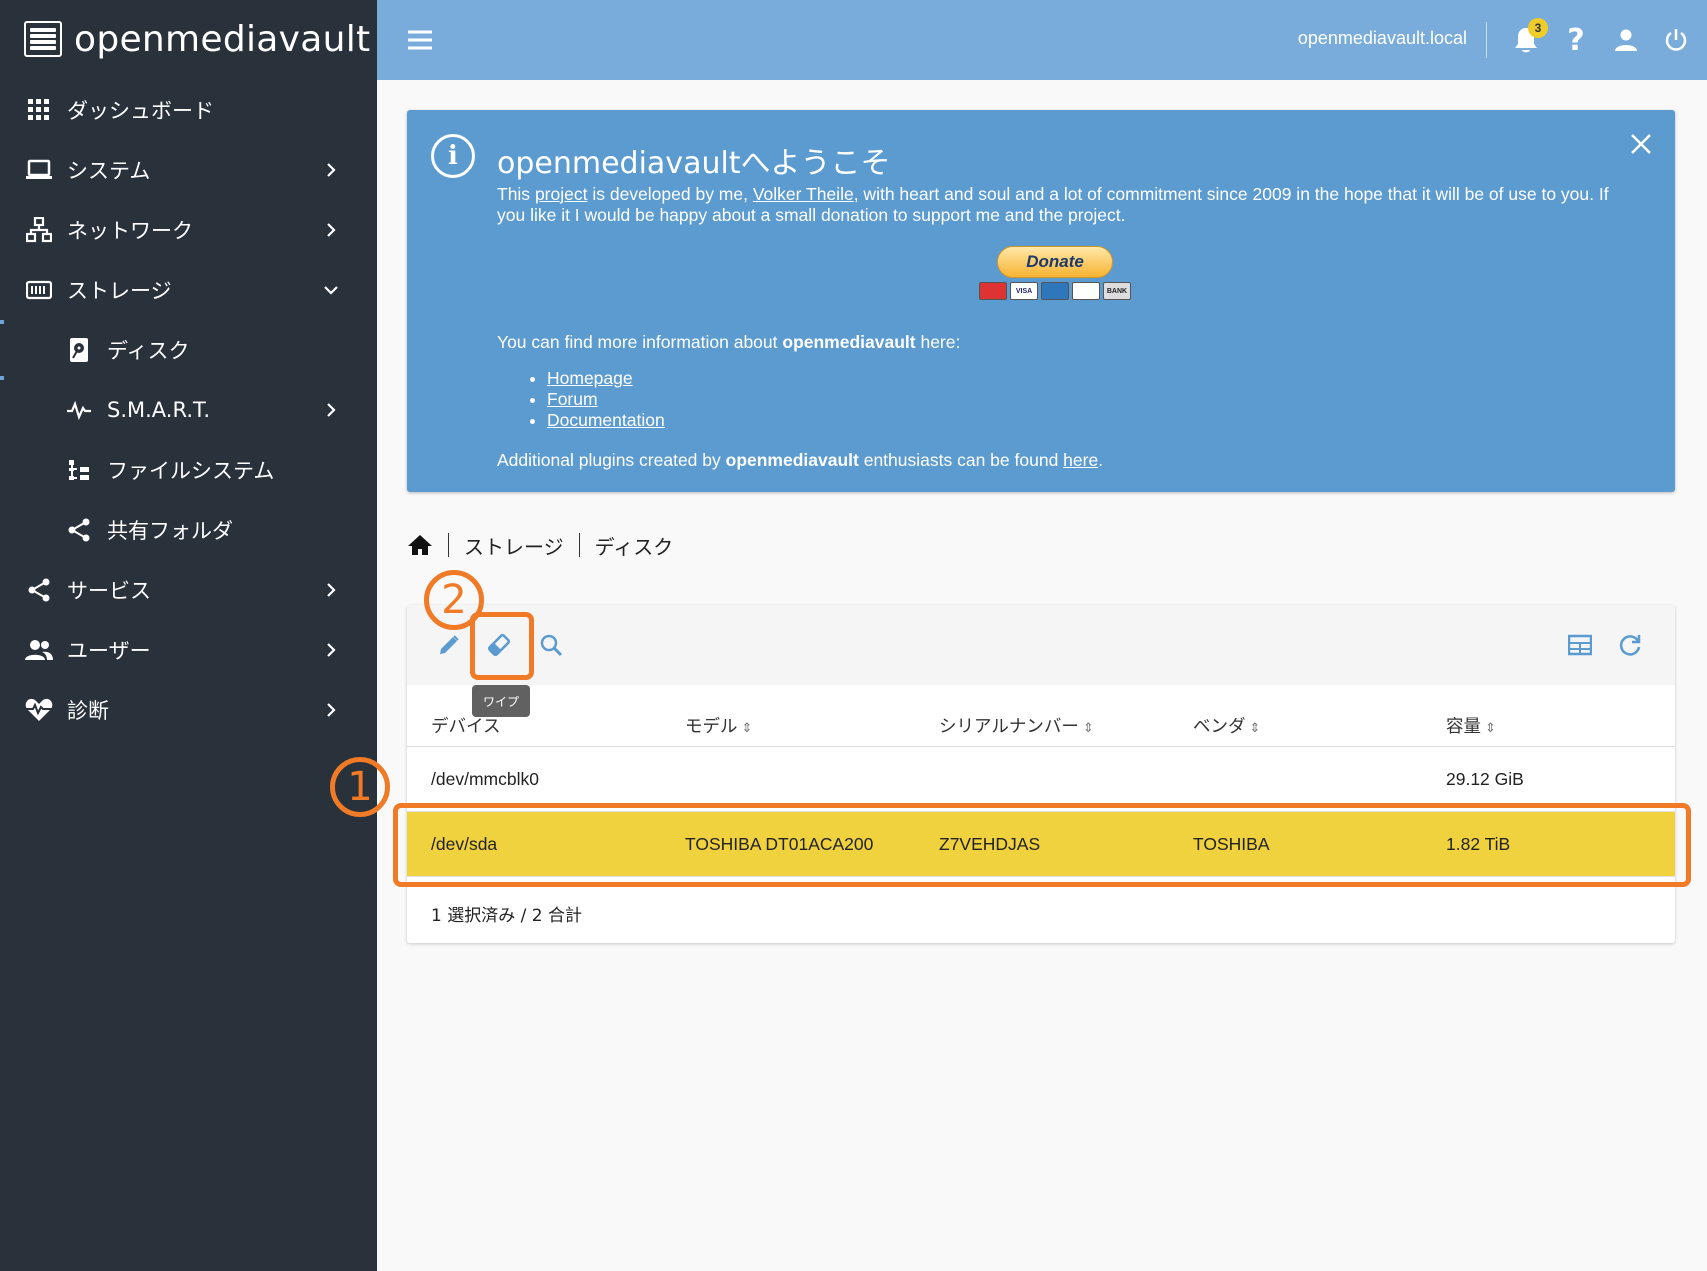 The width and height of the screenshot is (1707, 1271). What do you see at coordinates (39, 710) in the screenshot?
I see `heart-pulse-icon` at bounding box center [39, 710].